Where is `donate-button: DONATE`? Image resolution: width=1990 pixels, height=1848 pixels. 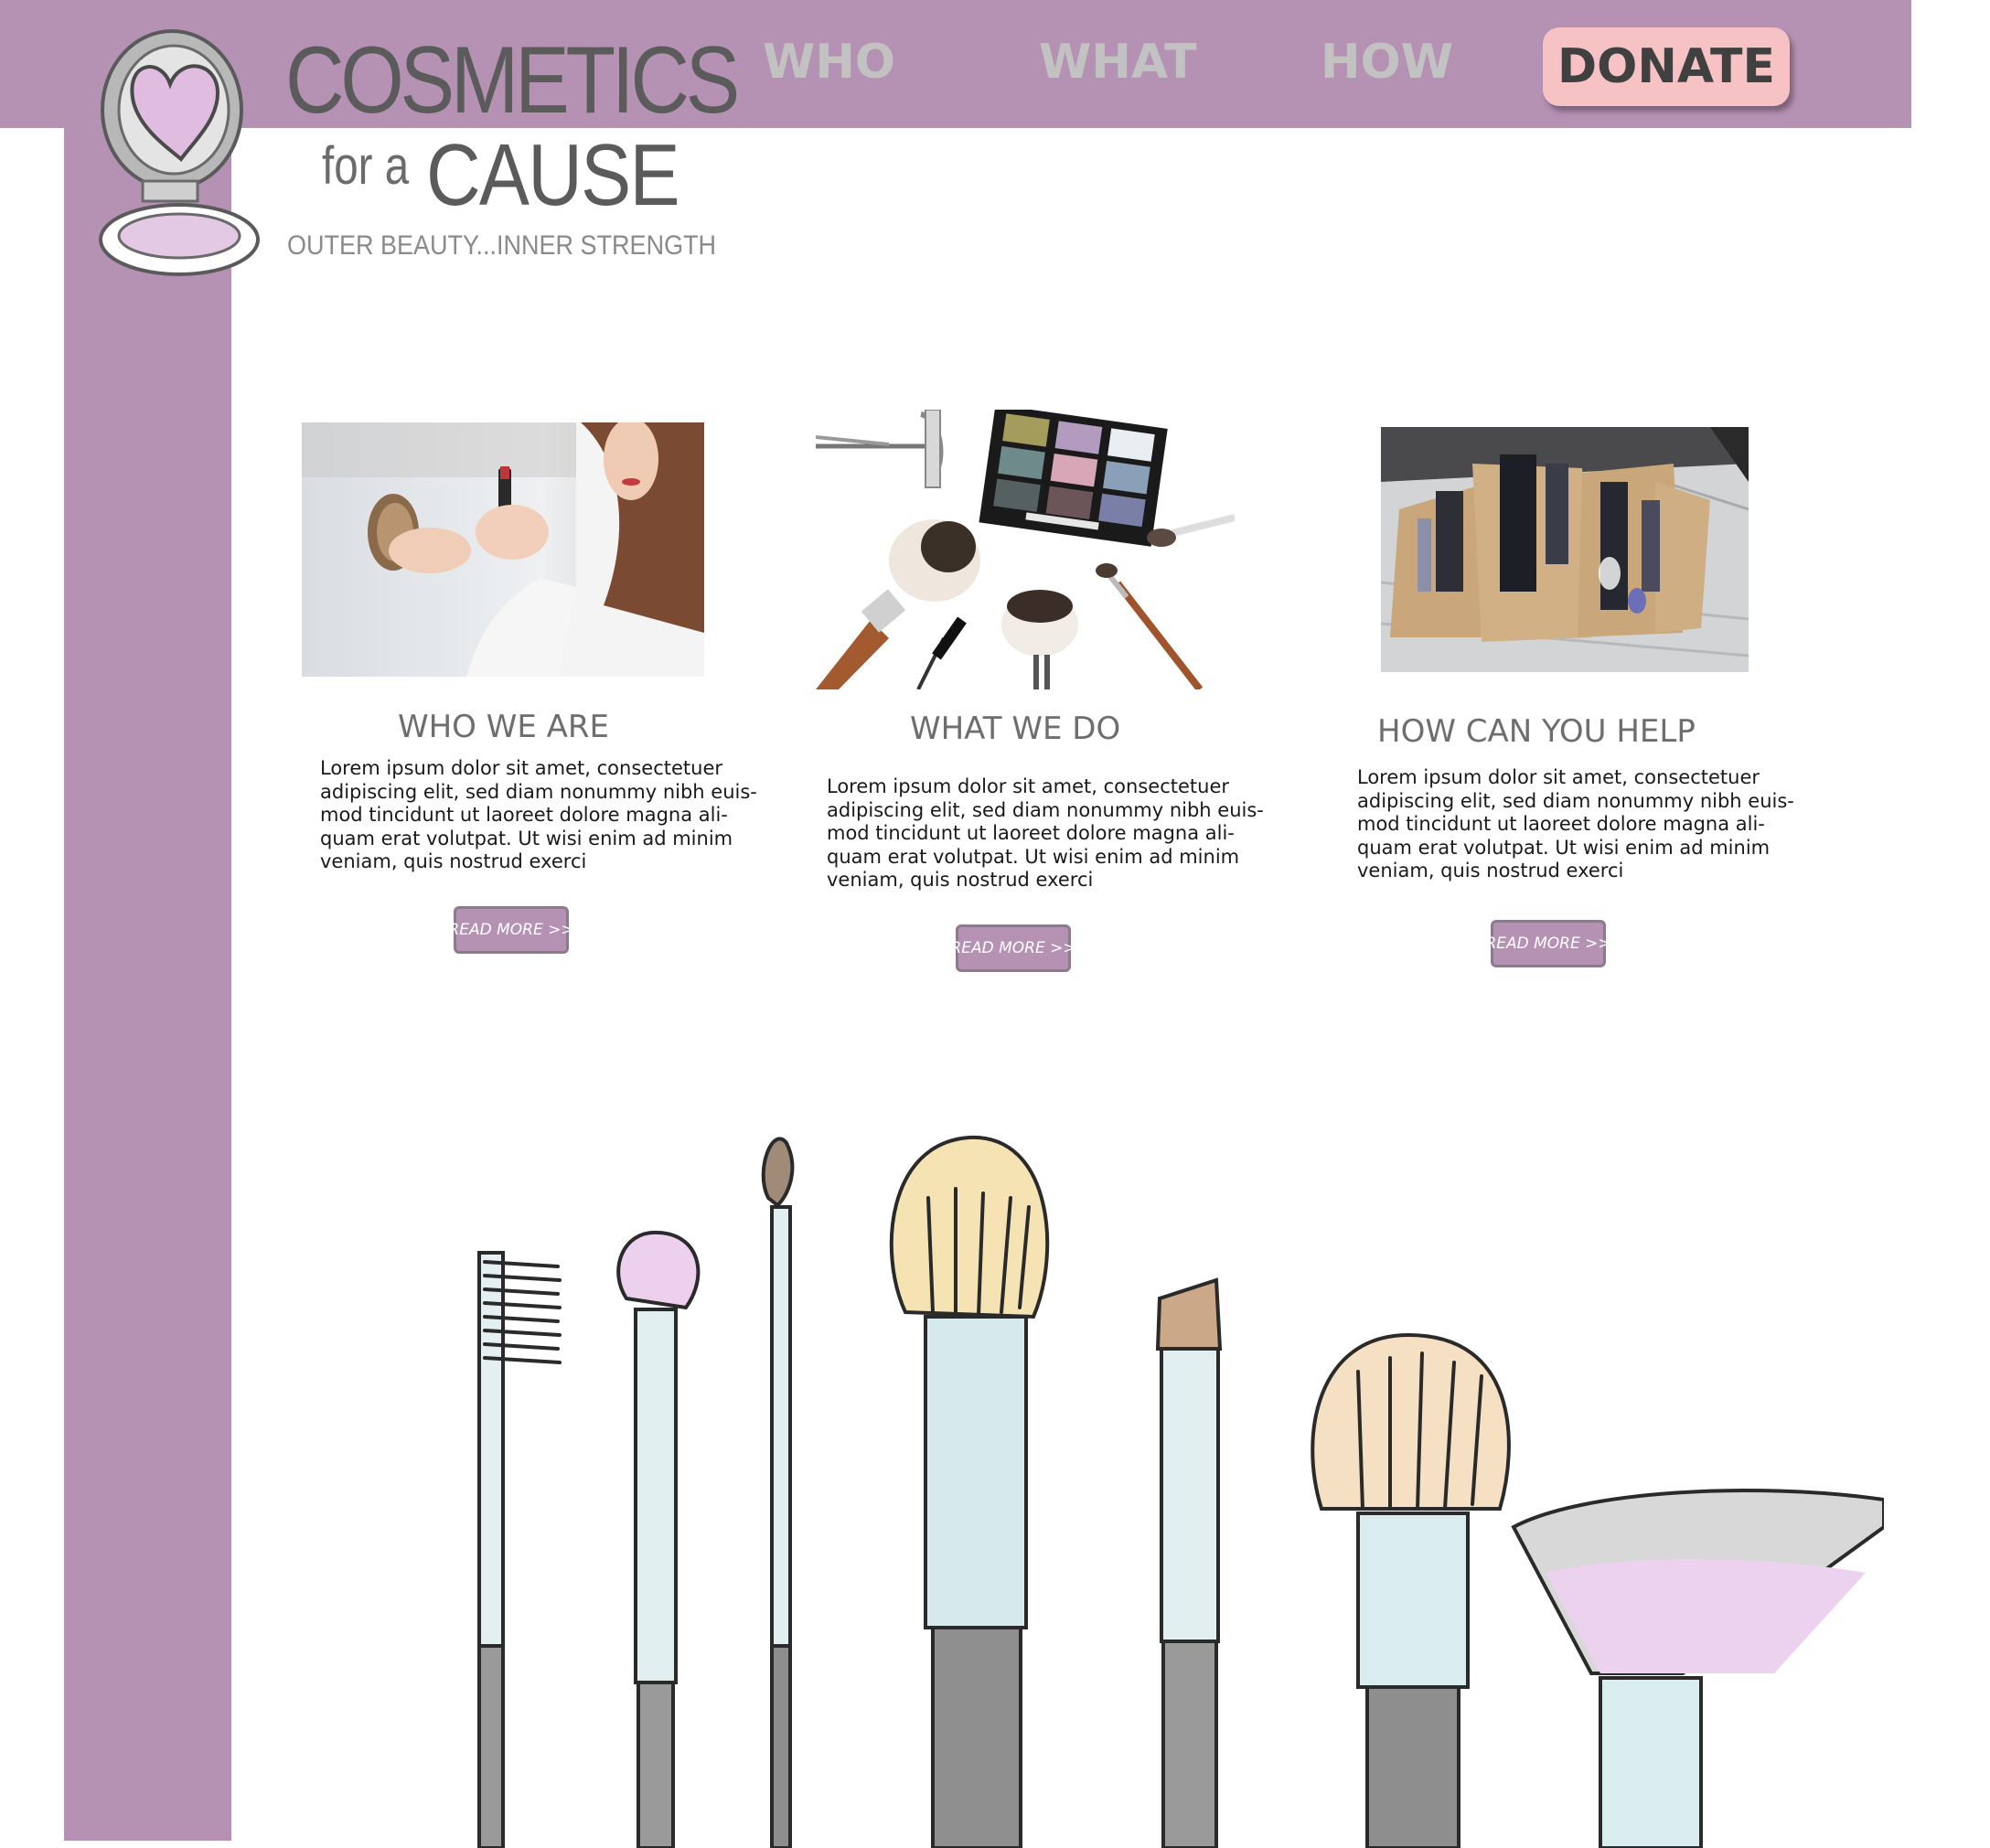 donate-button: DONATE is located at coordinates (1666, 67).